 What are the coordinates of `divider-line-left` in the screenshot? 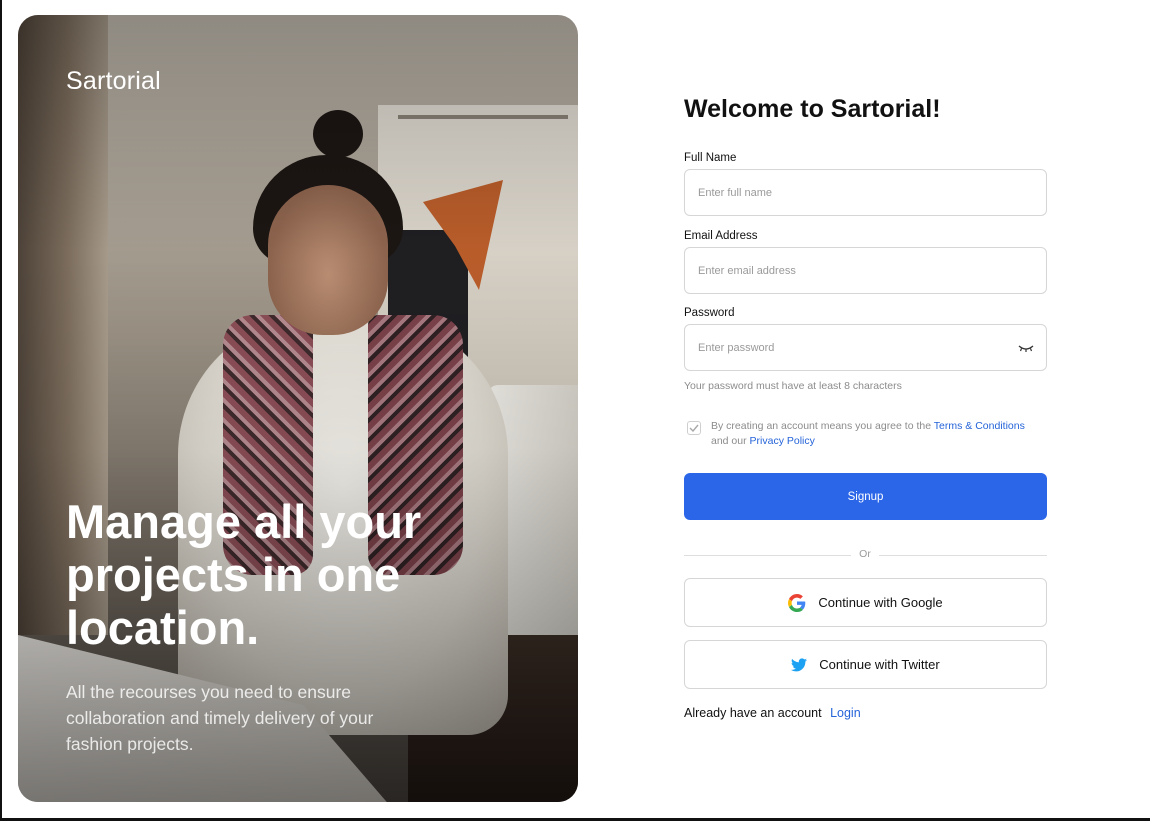 It's located at (767, 555).